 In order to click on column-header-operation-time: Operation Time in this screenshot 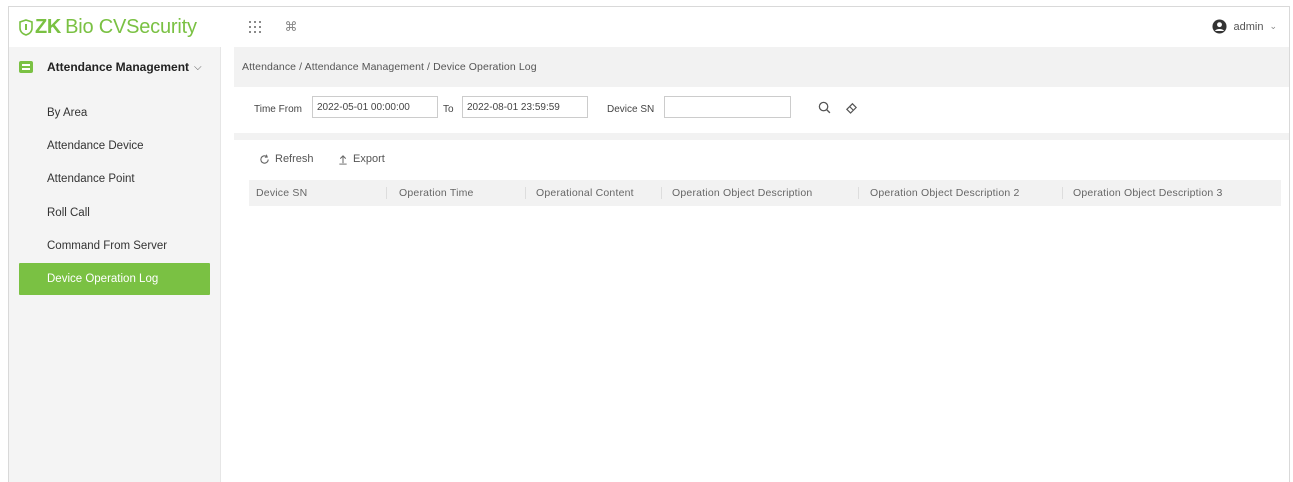, I will do `click(436, 193)`.